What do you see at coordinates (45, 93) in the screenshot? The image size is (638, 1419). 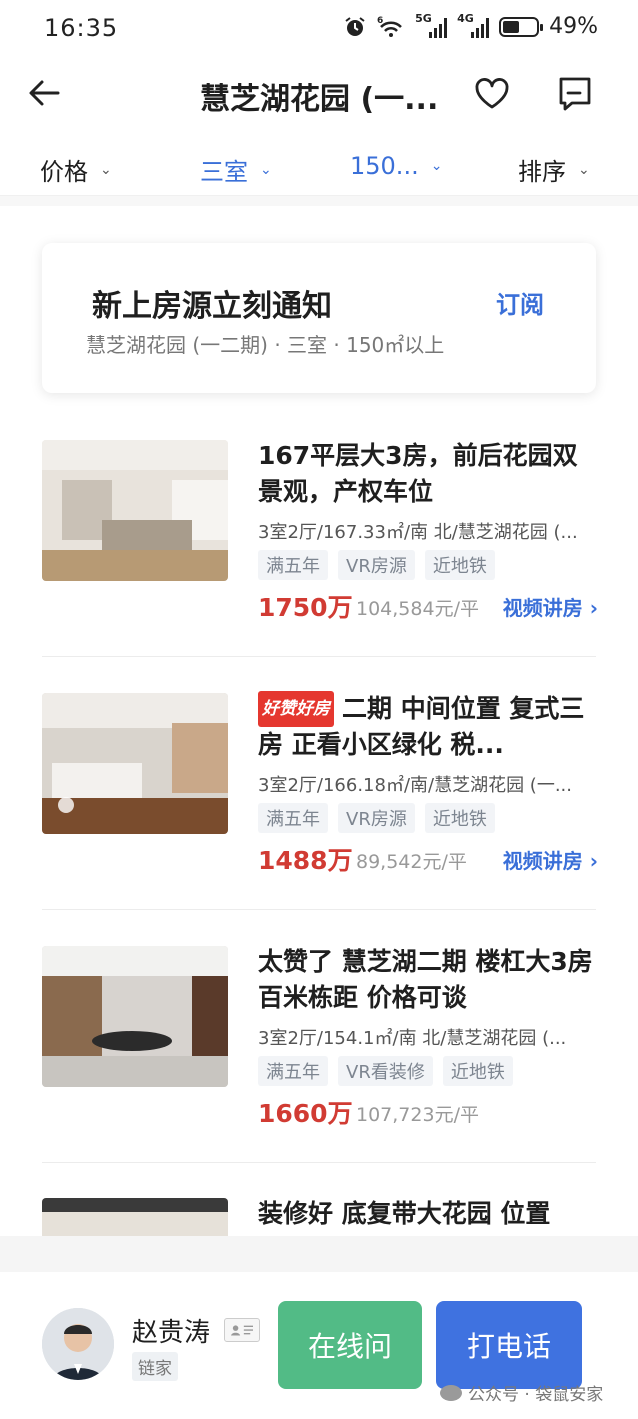 I see `back-arrow-icon` at bounding box center [45, 93].